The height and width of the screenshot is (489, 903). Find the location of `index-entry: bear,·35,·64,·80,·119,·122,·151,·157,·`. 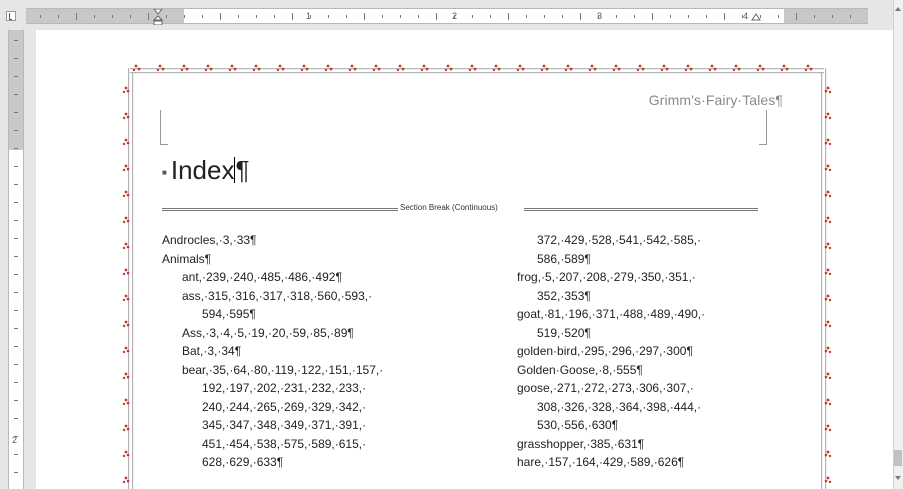

index-entry: bear,·35,·64,·80,·119,·122,·151,·157,· is located at coordinates (322, 370).